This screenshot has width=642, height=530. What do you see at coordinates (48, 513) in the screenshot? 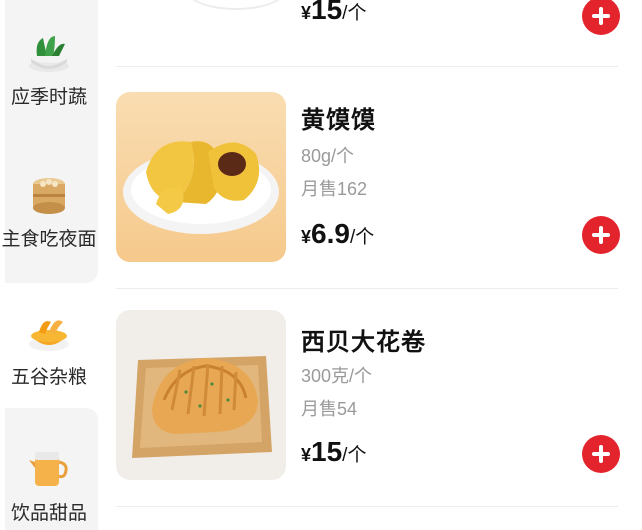
I see `sidebar-item-label: 饮品甜品` at bounding box center [48, 513].